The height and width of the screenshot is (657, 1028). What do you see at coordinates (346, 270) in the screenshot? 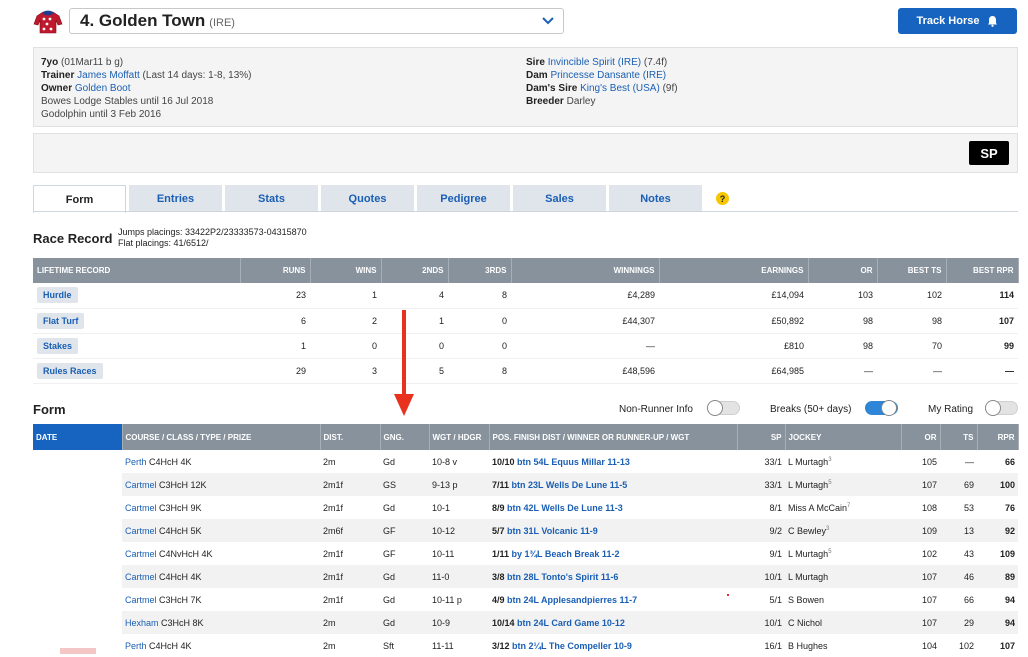
I see `col-wins: WINS` at bounding box center [346, 270].